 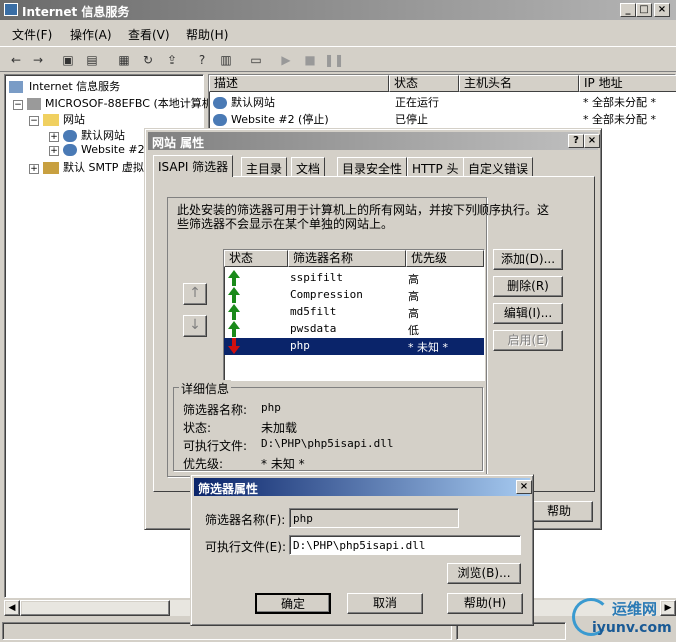 I want to click on properties-titlebar: 网站 属性 ? ×, so click(x=374, y=141).